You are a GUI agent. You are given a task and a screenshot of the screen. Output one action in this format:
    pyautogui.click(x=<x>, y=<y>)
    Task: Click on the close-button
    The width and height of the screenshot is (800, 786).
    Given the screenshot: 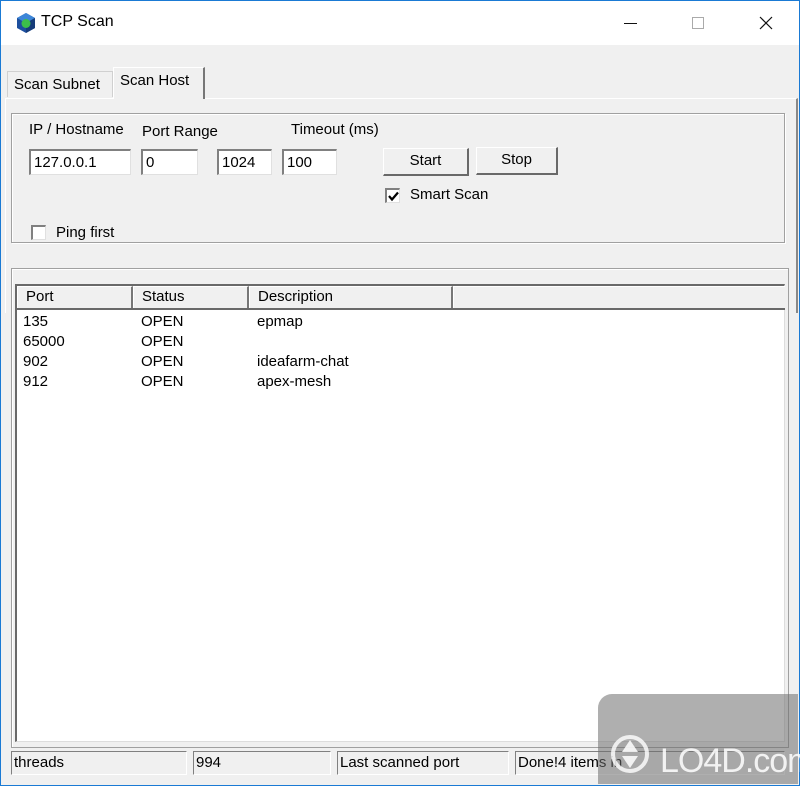 What is the action you would take?
    pyautogui.click(x=766, y=23)
    